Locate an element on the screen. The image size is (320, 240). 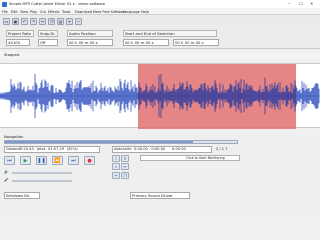
zoom-in-icon: + is located at coordinates (69, 21).